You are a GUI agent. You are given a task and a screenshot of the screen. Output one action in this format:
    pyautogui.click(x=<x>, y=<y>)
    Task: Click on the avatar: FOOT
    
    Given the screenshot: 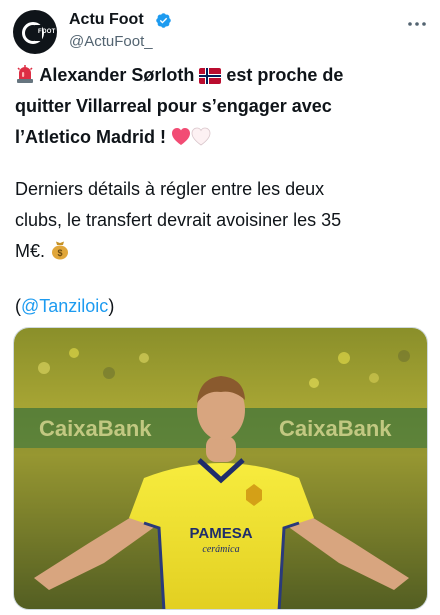 What is the action you would take?
    pyautogui.click(x=35, y=32)
    